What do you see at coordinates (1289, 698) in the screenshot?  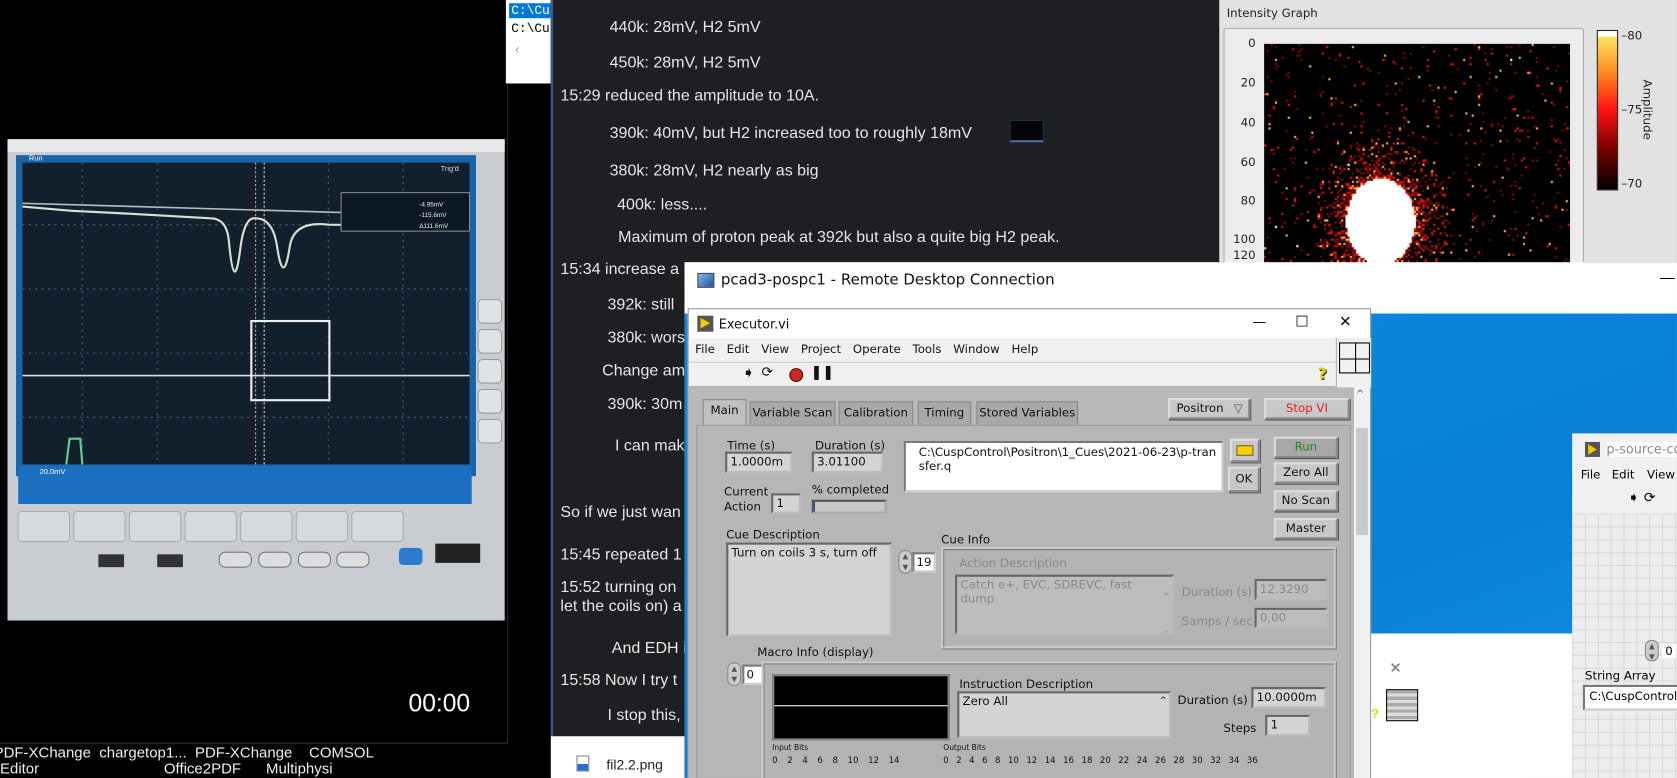 I see `instruction-duration-field: 10.0000m` at bounding box center [1289, 698].